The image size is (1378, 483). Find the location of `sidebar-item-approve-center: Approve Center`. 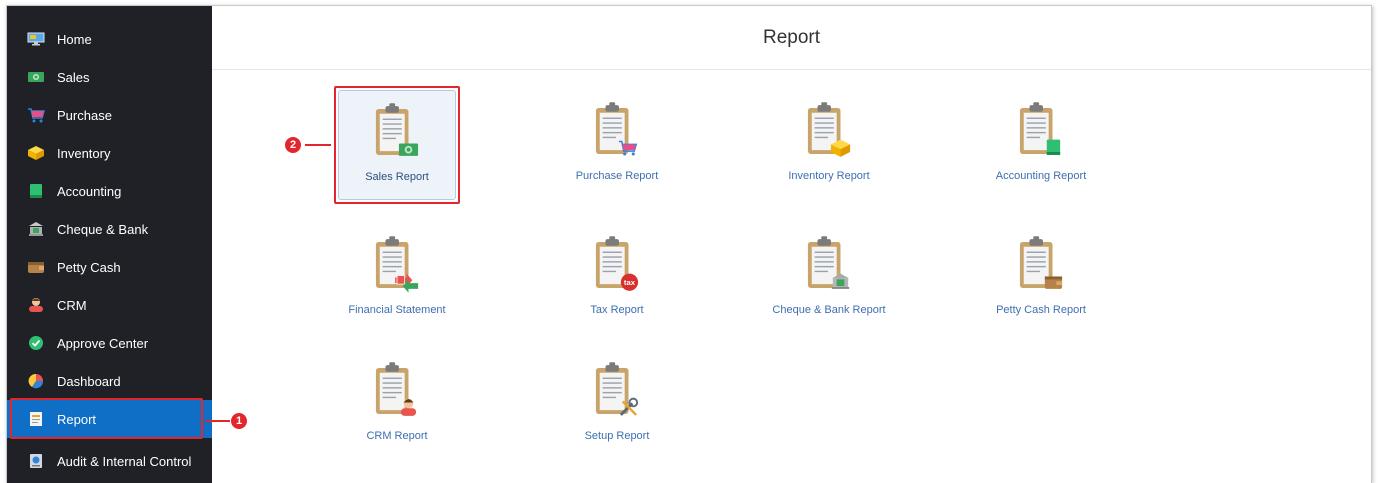

sidebar-item-approve-center: Approve Center is located at coordinates (109, 343).